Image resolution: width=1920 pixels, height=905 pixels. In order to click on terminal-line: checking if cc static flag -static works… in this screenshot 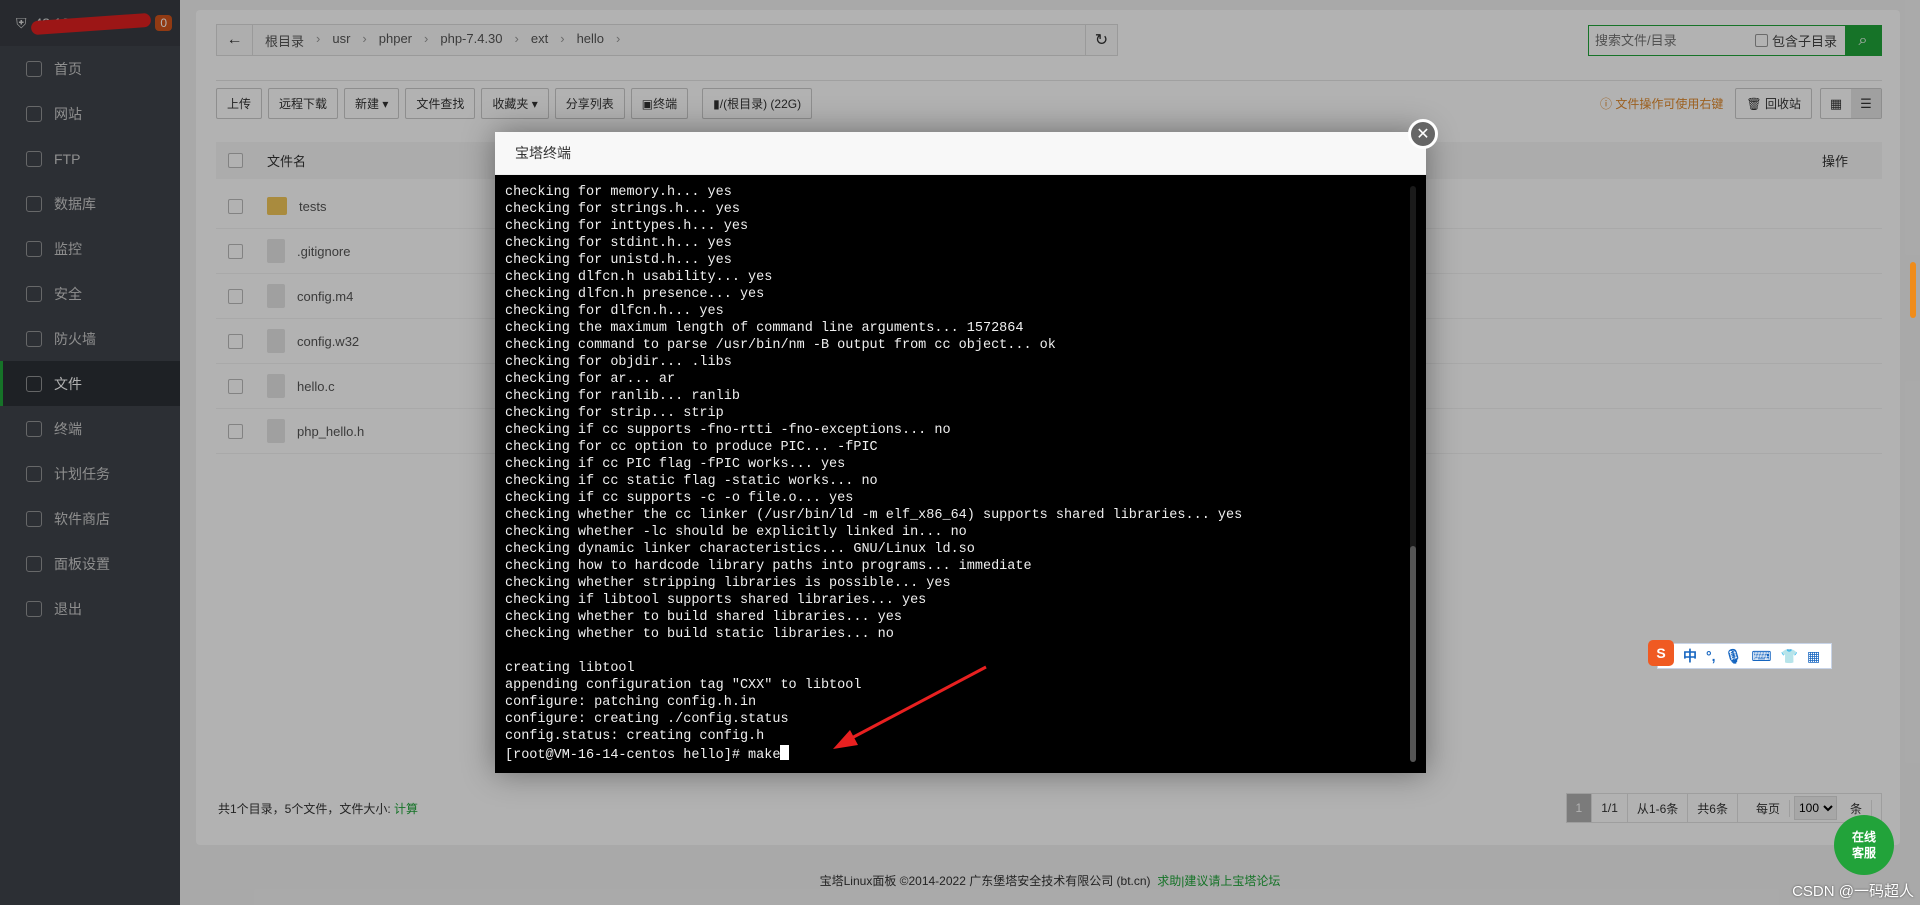, I will do `click(691, 481)`.